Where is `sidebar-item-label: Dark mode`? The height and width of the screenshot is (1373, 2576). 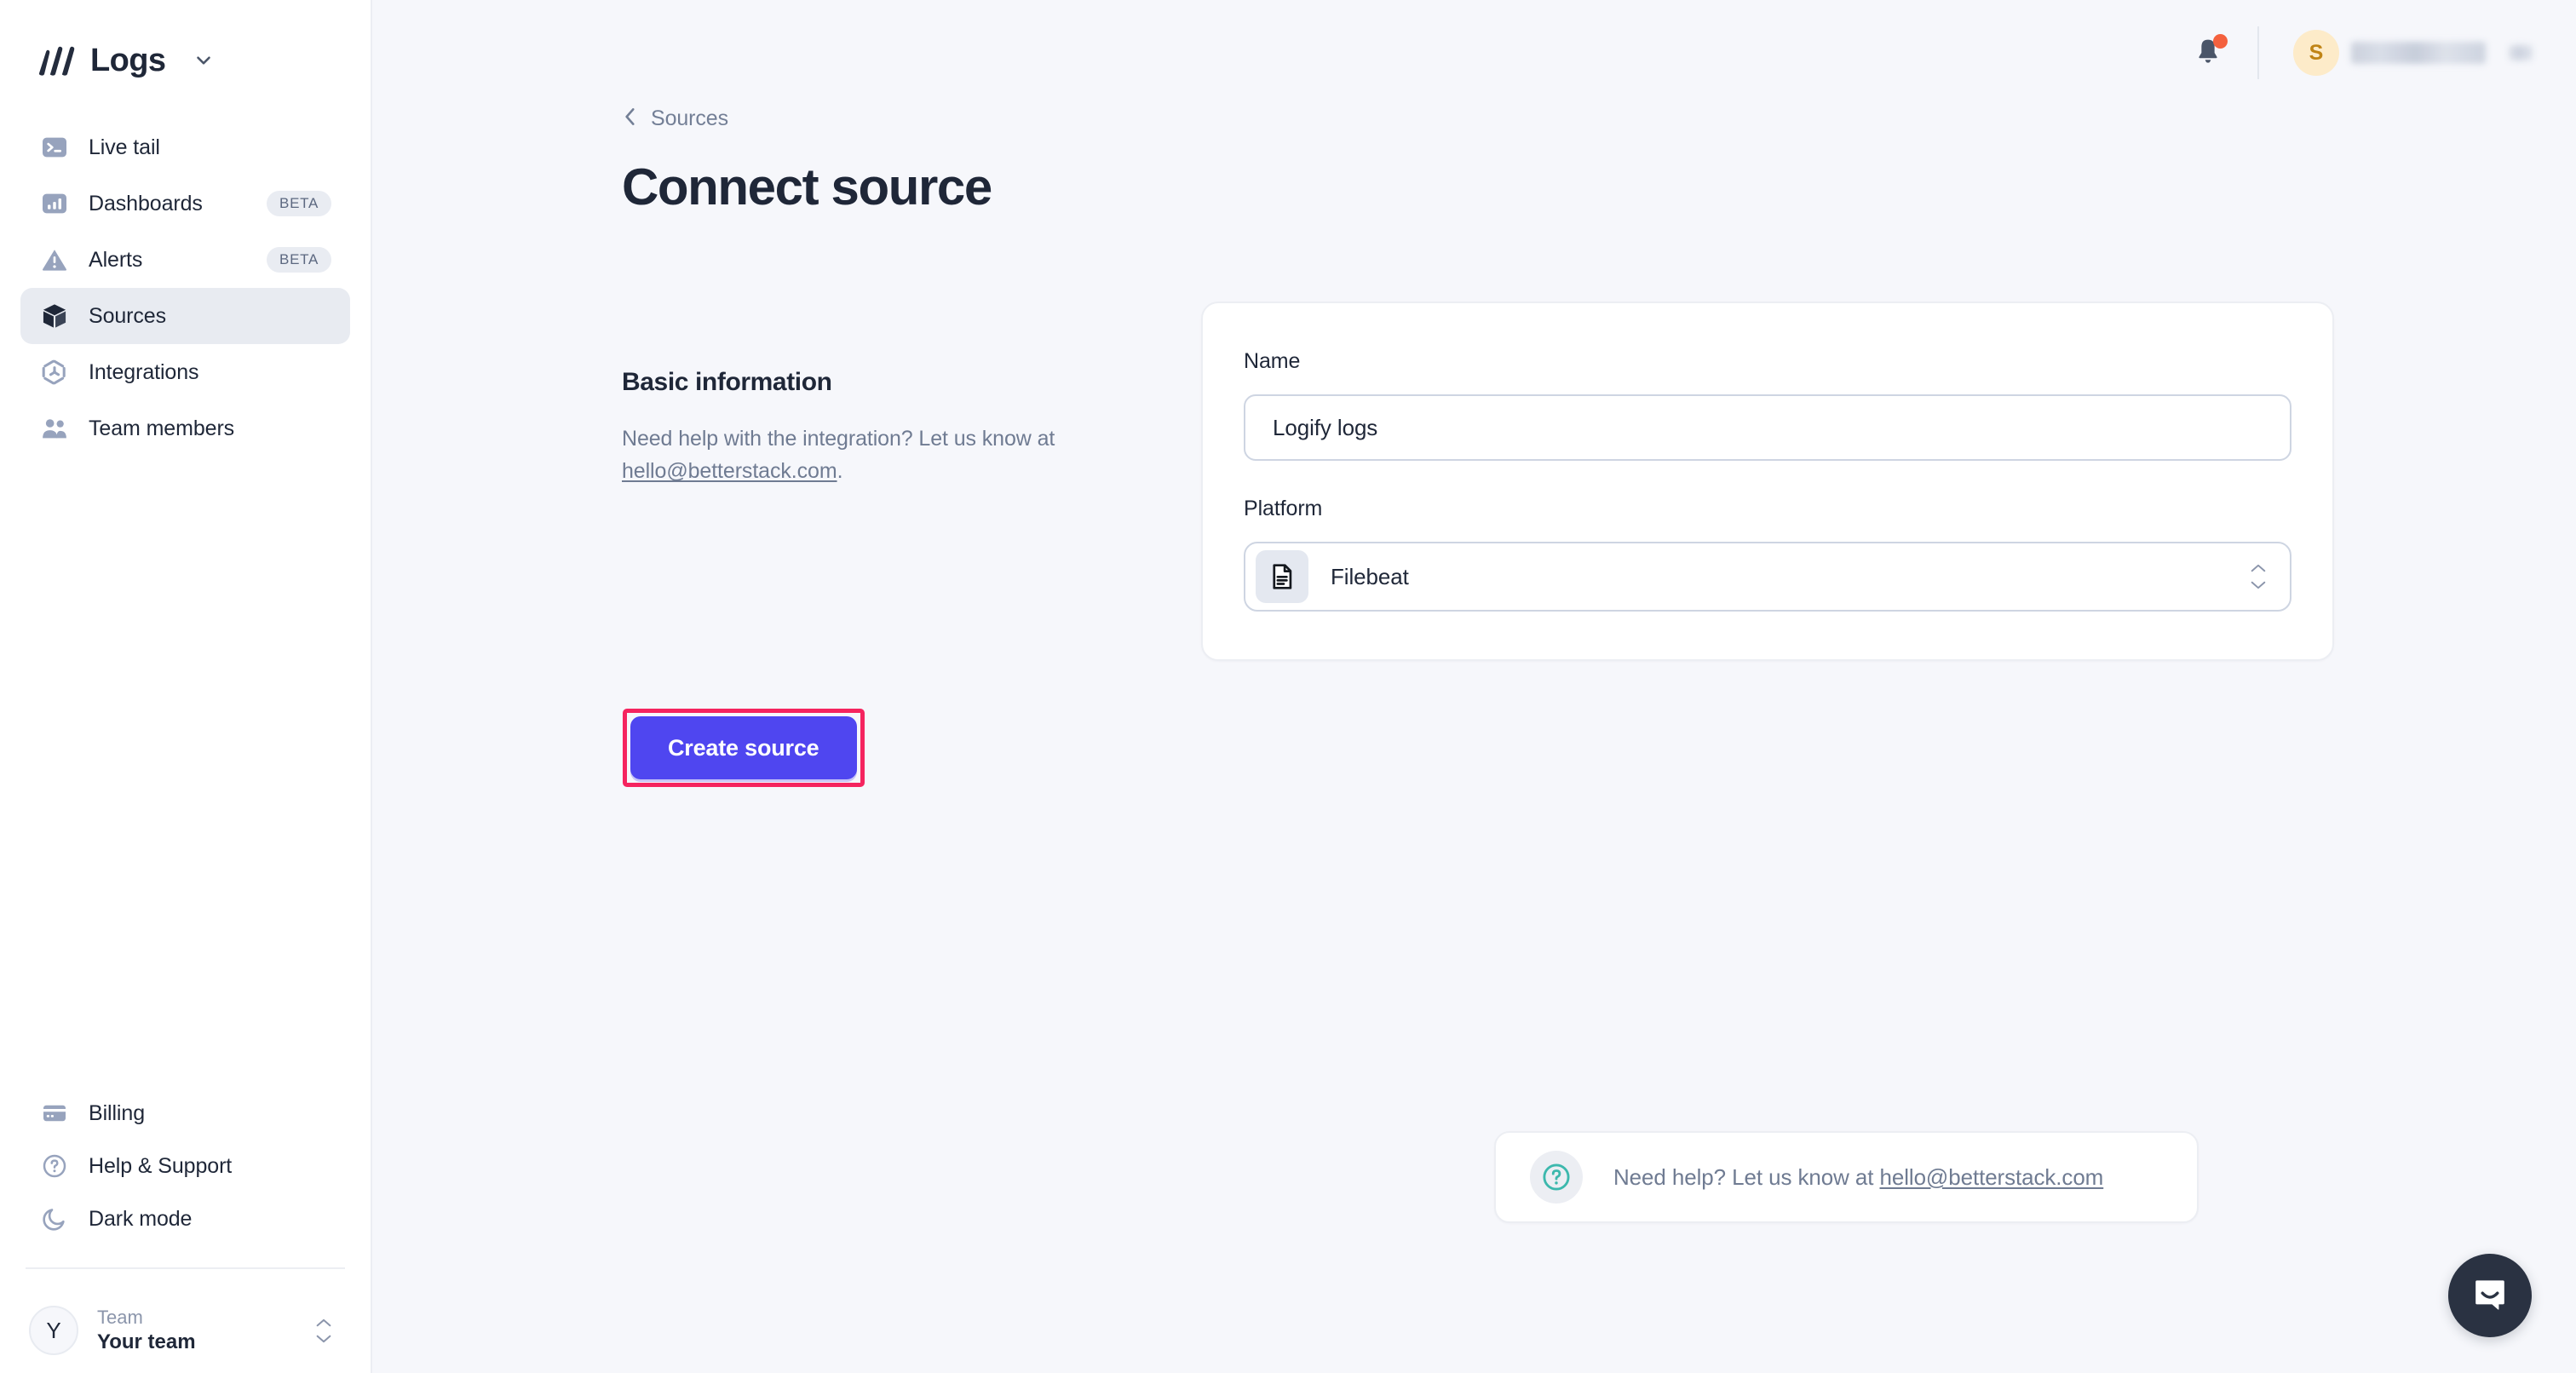 sidebar-item-label: Dark mode is located at coordinates (141, 1218).